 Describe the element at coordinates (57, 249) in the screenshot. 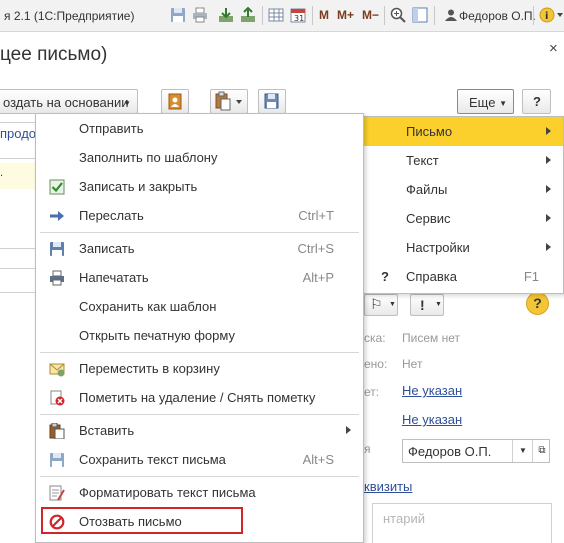

I see `floppy-disk-icon` at that location.